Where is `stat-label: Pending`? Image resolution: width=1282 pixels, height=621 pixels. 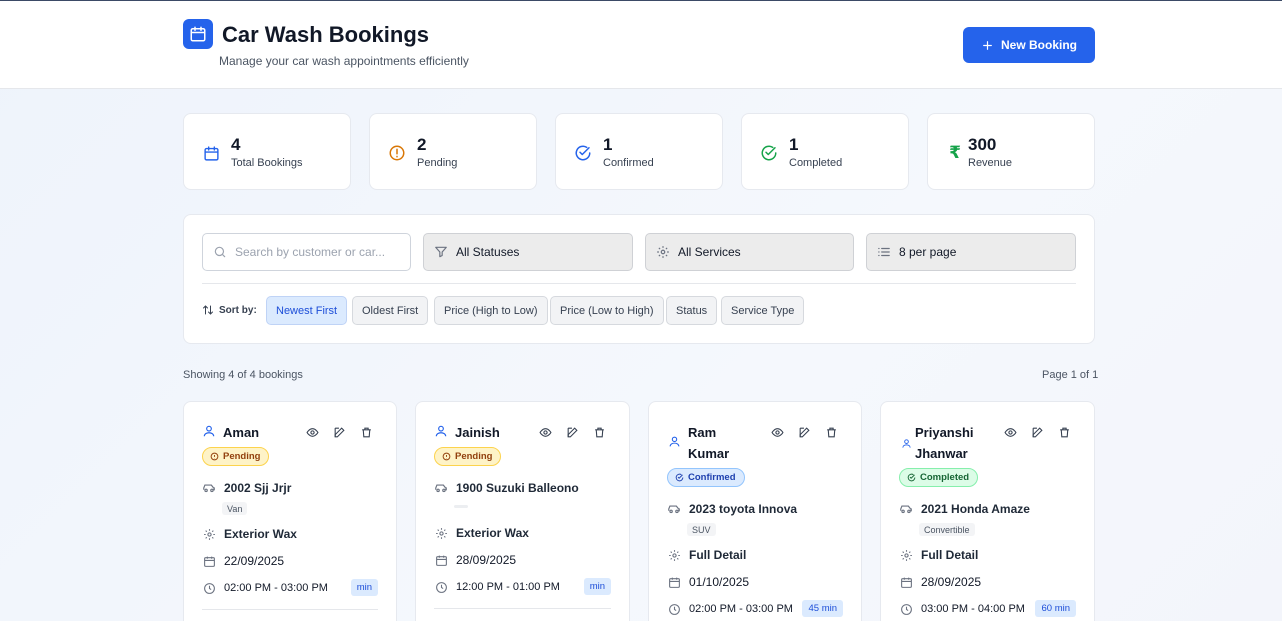
stat-label: Pending is located at coordinates (437, 163).